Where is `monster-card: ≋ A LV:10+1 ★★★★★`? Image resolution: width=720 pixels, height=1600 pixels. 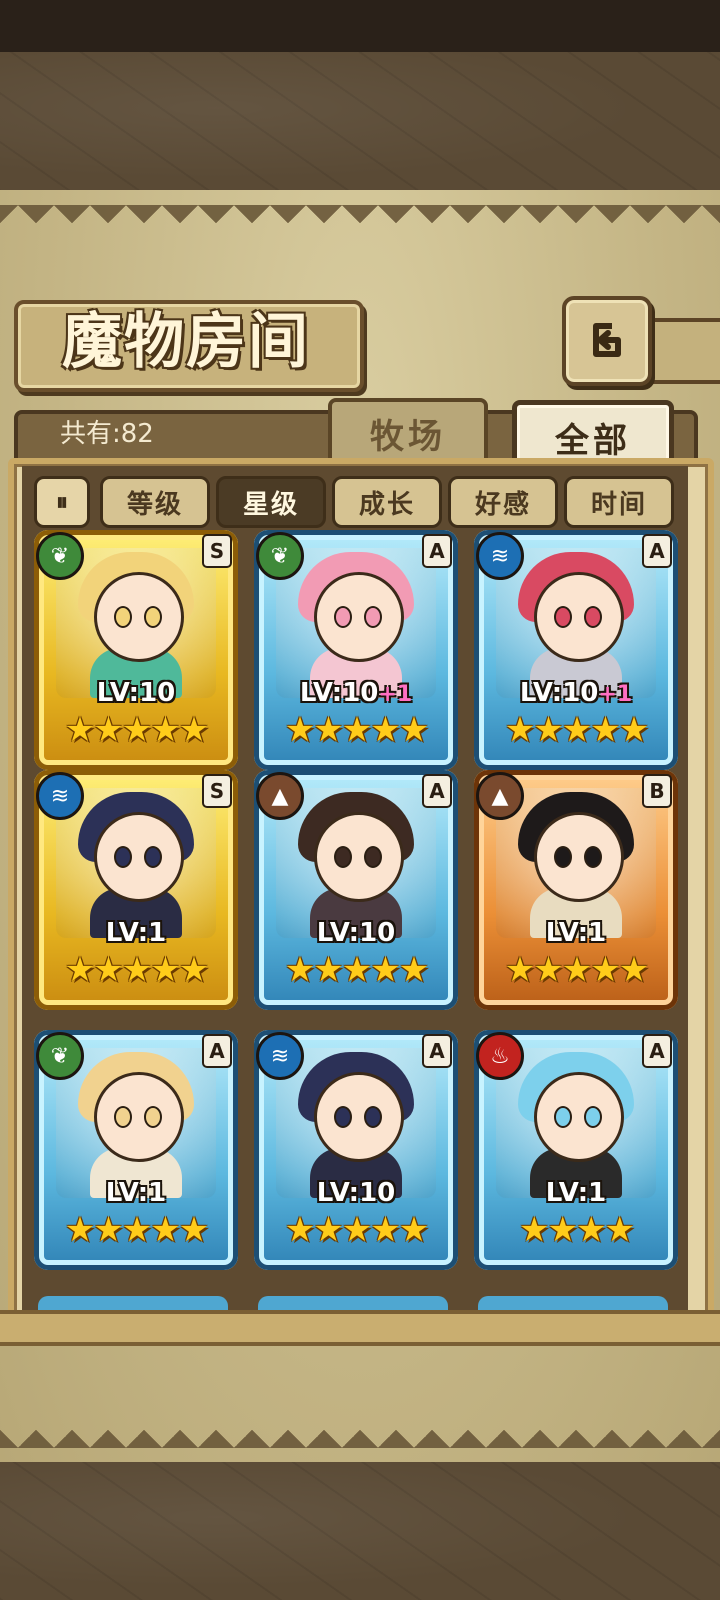
monster-card: ≋ A LV:10+1 ★★★★★ is located at coordinates (576, 650).